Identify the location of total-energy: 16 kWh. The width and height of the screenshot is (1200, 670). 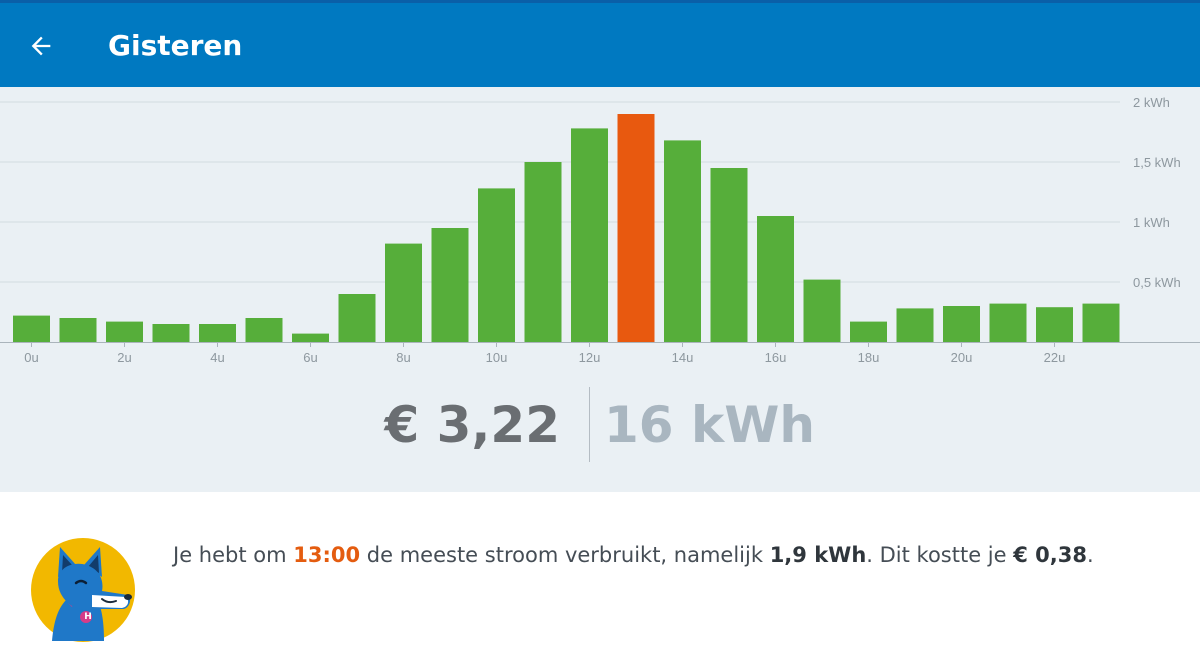
(709, 425).